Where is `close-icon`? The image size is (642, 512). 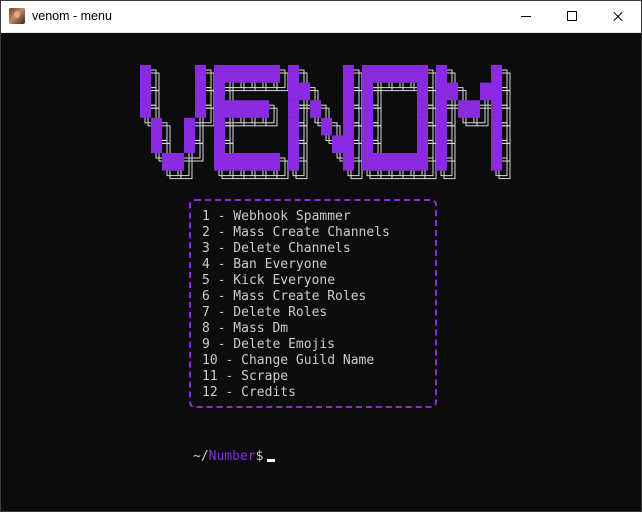 close-icon is located at coordinates (618, 16).